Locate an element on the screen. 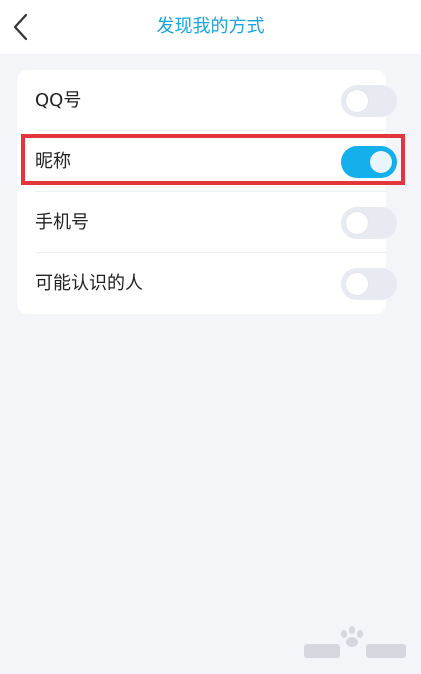  toggle-switch-nickname is located at coordinates (369, 161).